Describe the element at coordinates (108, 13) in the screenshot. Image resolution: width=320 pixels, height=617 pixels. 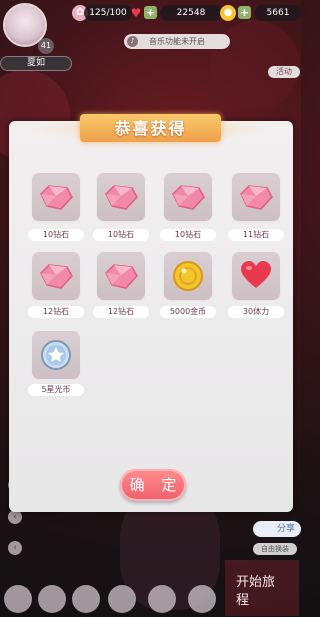
I see `stamina-value: 125/100` at that location.